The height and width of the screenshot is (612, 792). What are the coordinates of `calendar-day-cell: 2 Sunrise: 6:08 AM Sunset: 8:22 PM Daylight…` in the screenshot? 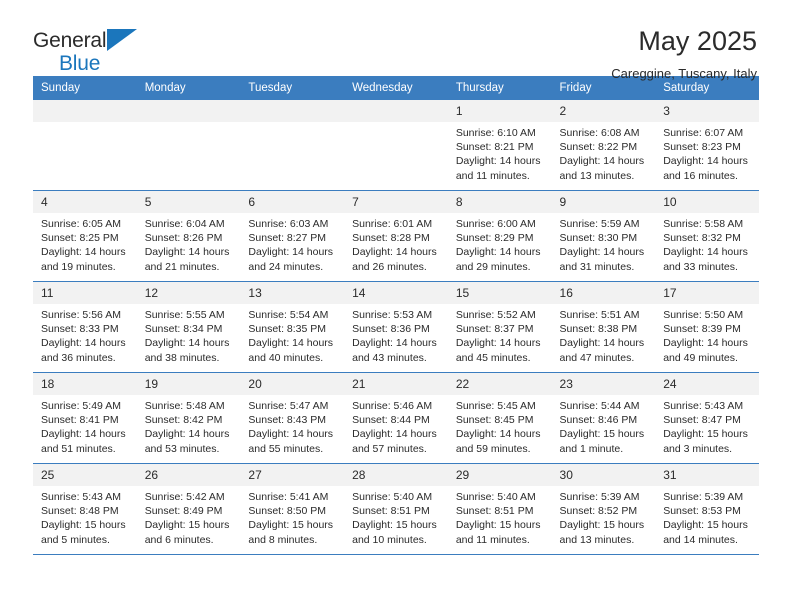 It's located at (603, 145).